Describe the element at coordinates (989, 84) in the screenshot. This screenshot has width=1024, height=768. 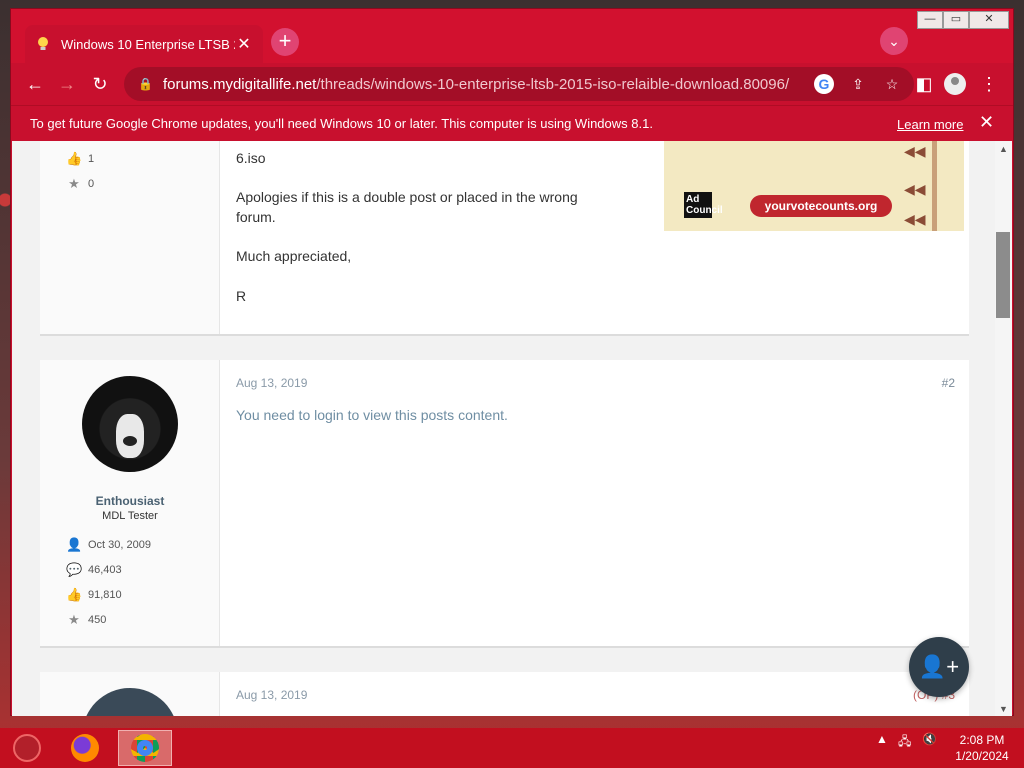
I see `menu-kebab-icon: ⋮` at that location.